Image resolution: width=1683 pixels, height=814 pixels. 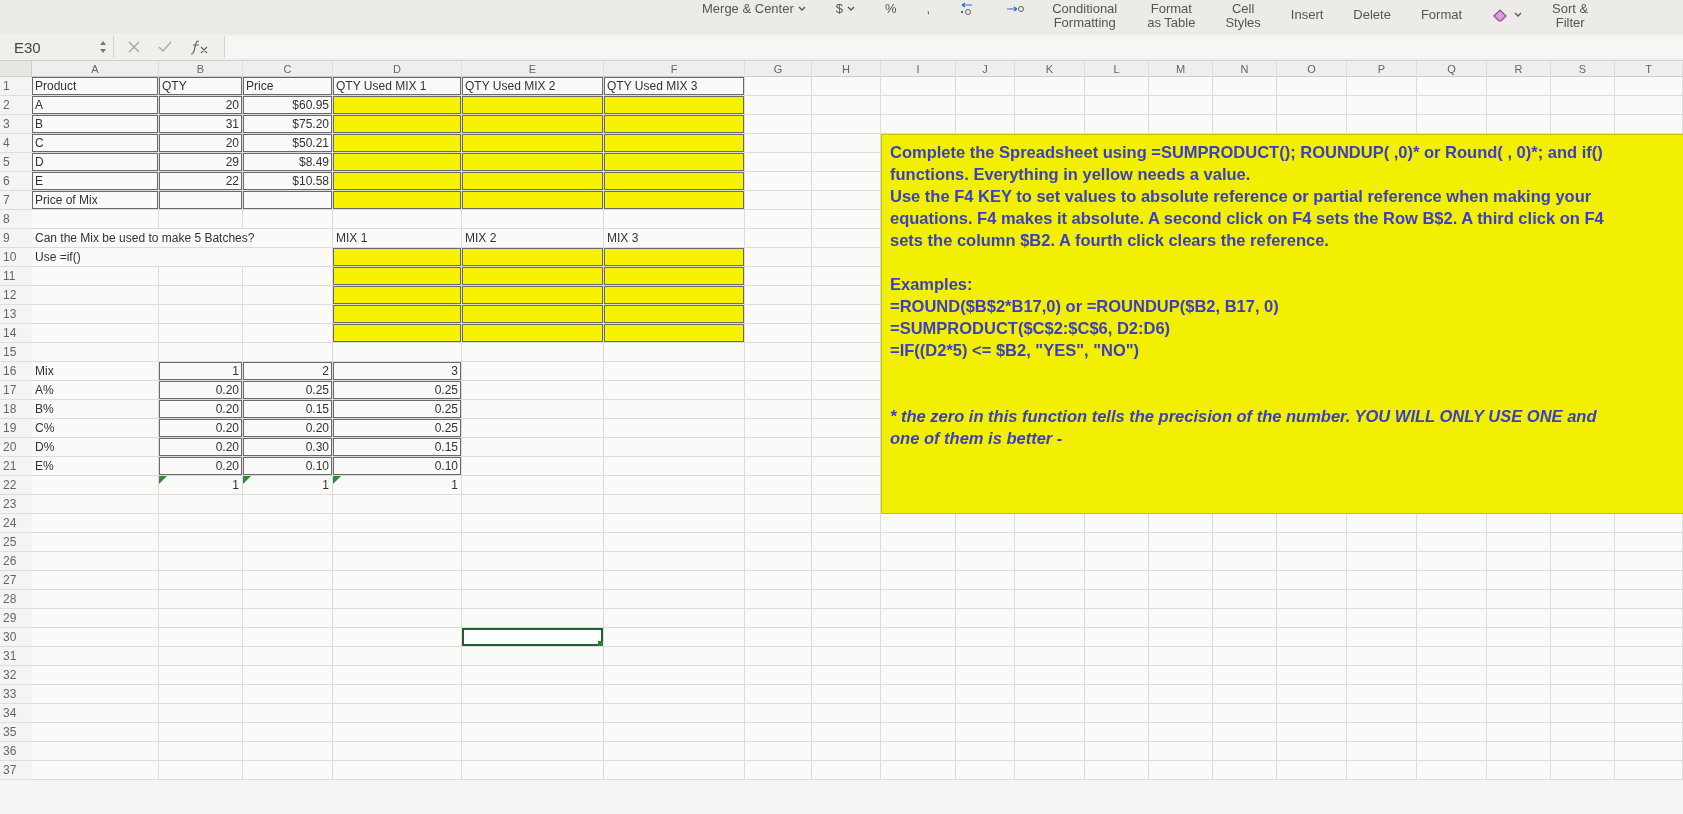 What do you see at coordinates (1031, 328) in the screenshot?
I see `formula-example: =SUMPRODUCT($C$2:$C$6, D2:D6)` at bounding box center [1031, 328].